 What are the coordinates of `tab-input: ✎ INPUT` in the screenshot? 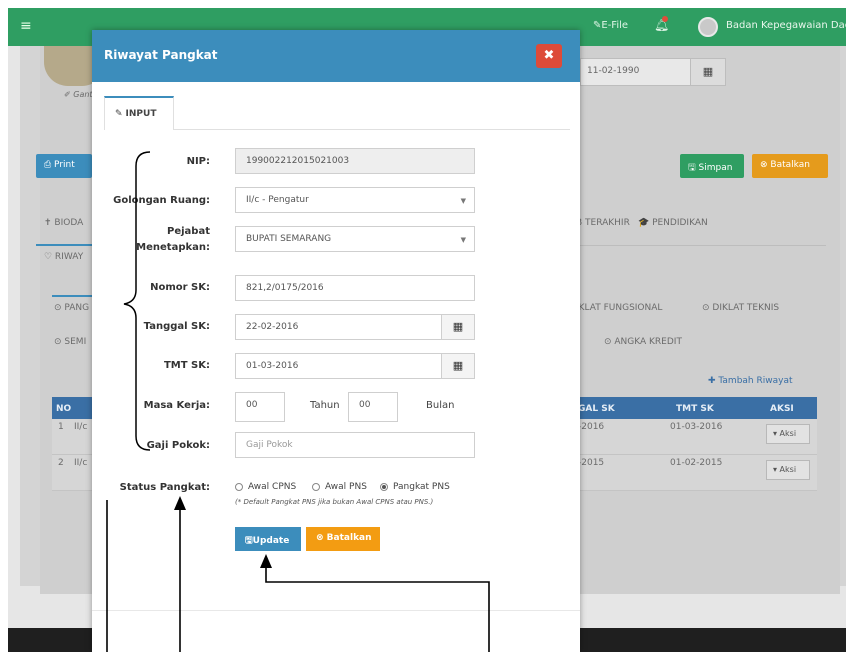 It's located at (139, 113).